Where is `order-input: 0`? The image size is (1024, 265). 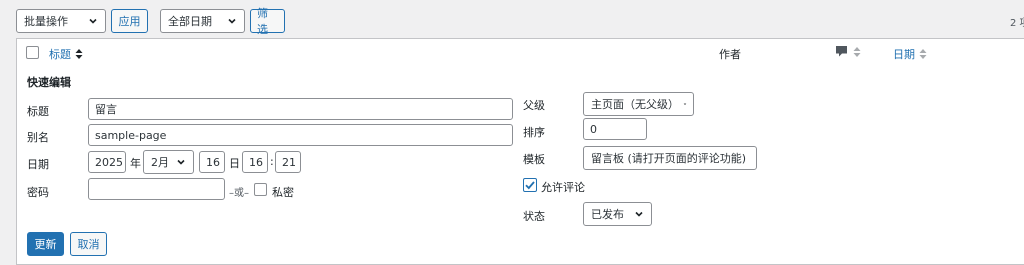 order-input: 0 is located at coordinates (615, 129).